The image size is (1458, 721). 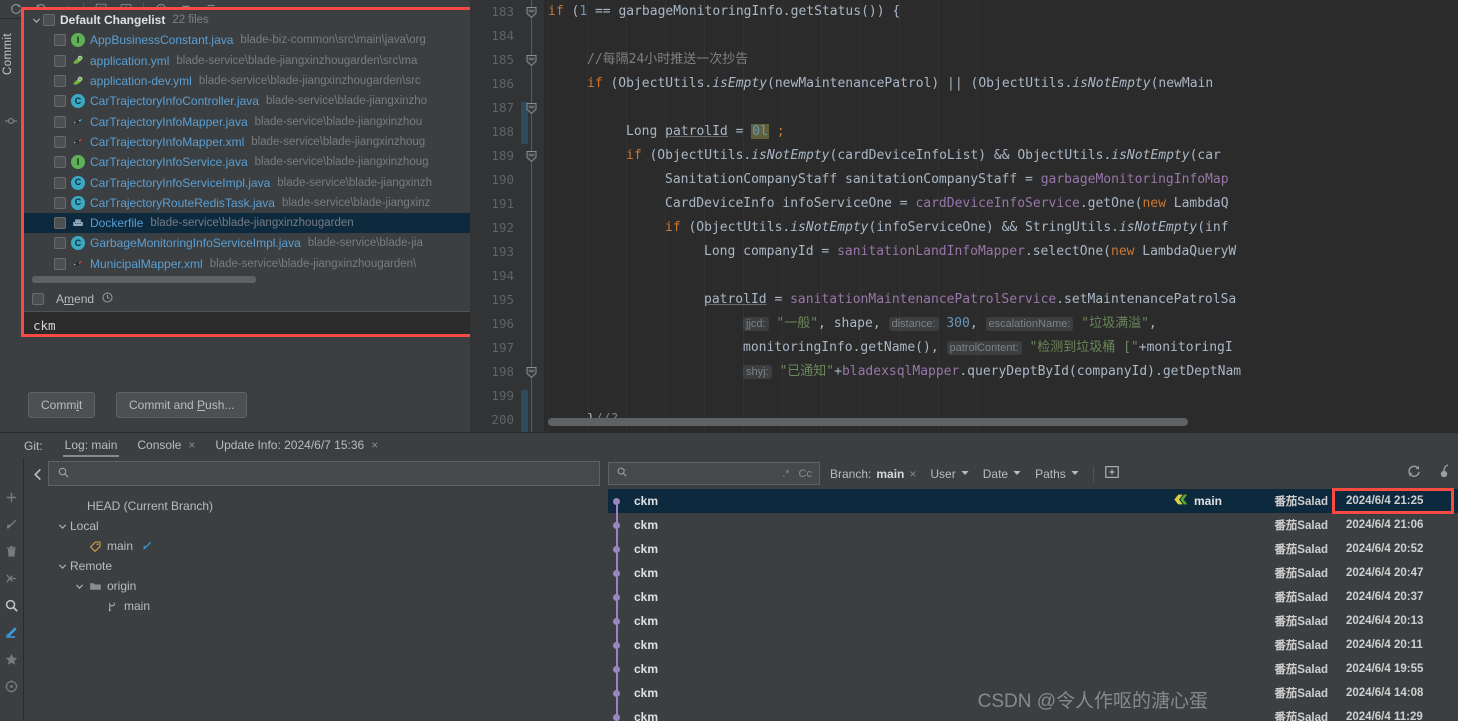 What do you see at coordinates (873, 474) in the screenshot?
I see `branch-filter: Branch: main ×` at bounding box center [873, 474].